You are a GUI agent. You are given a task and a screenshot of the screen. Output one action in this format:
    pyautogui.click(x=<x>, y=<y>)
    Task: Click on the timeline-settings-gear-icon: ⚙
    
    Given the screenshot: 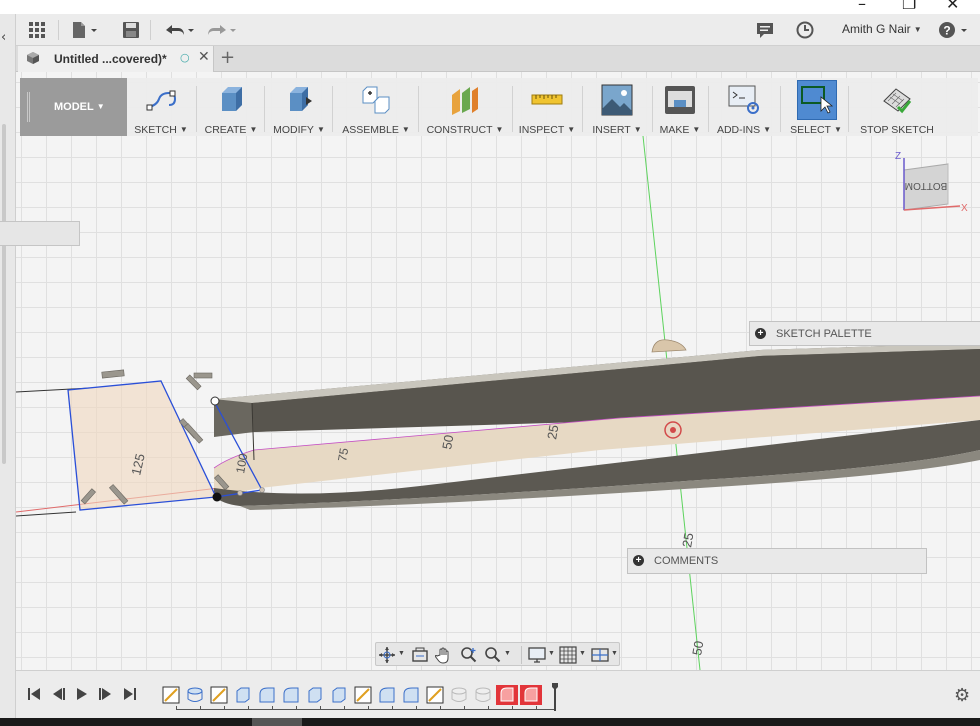 What is the action you would take?
    pyautogui.click(x=962, y=695)
    